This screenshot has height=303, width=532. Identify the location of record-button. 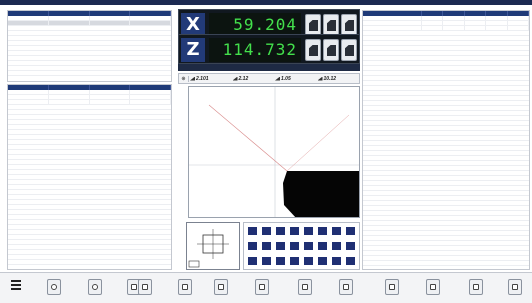
(54, 287).